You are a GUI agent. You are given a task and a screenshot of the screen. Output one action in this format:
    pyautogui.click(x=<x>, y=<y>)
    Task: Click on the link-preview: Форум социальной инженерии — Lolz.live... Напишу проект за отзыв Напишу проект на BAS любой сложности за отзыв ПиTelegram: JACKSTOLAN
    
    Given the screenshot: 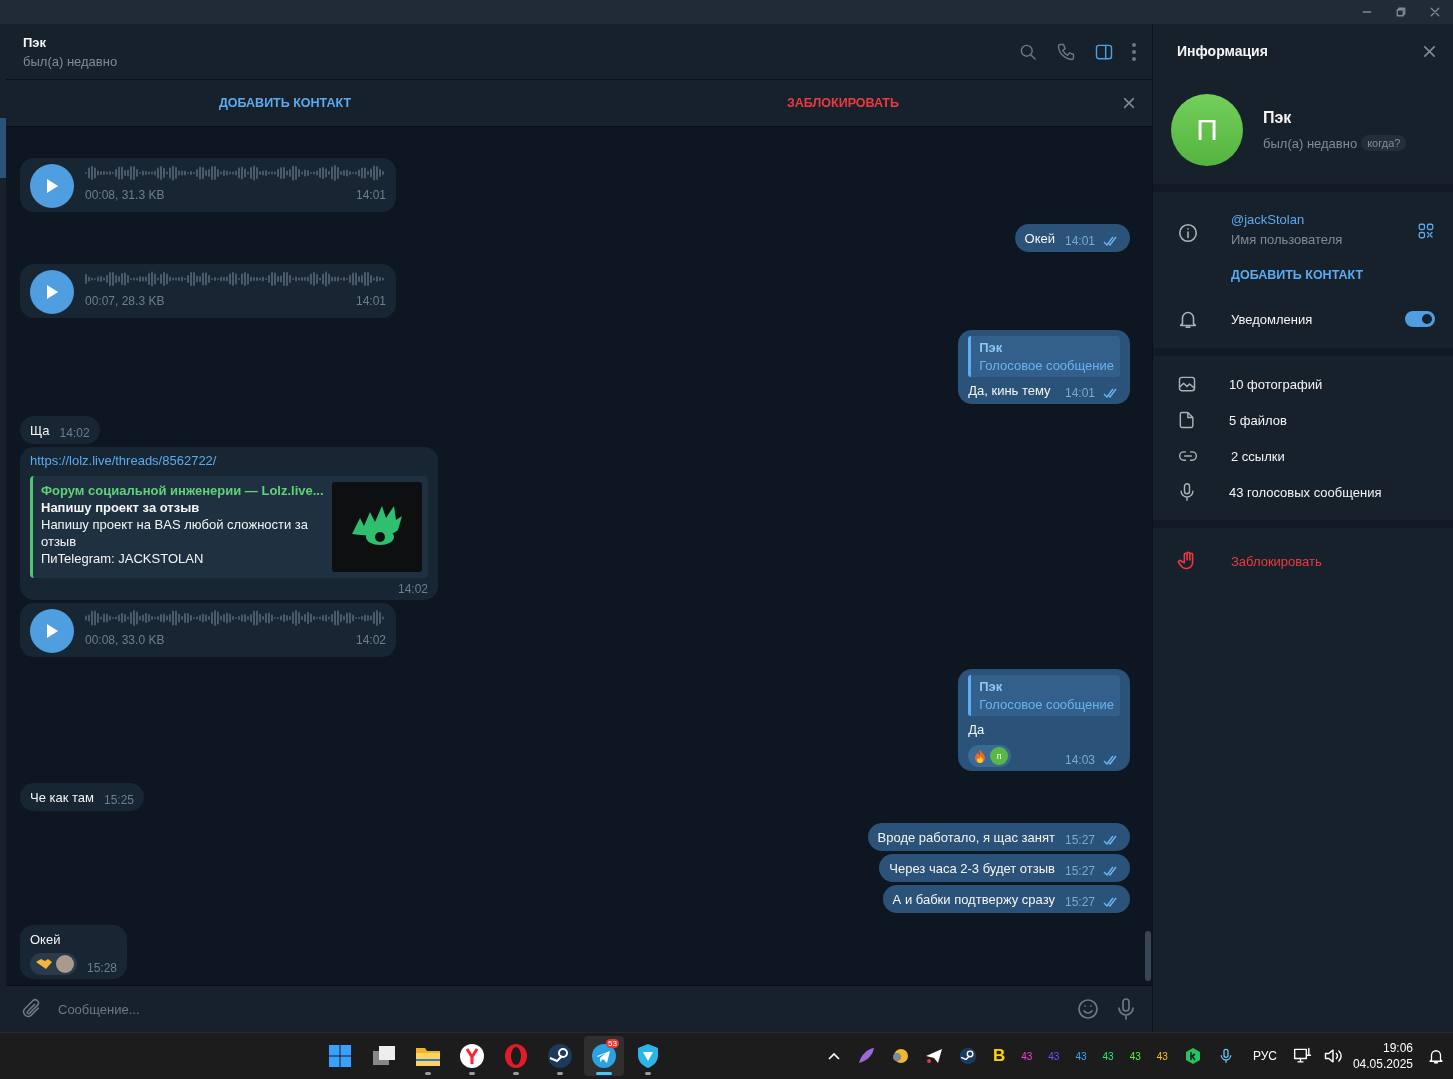 What is the action you would take?
    pyautogui.click(x=229, y=527)
    